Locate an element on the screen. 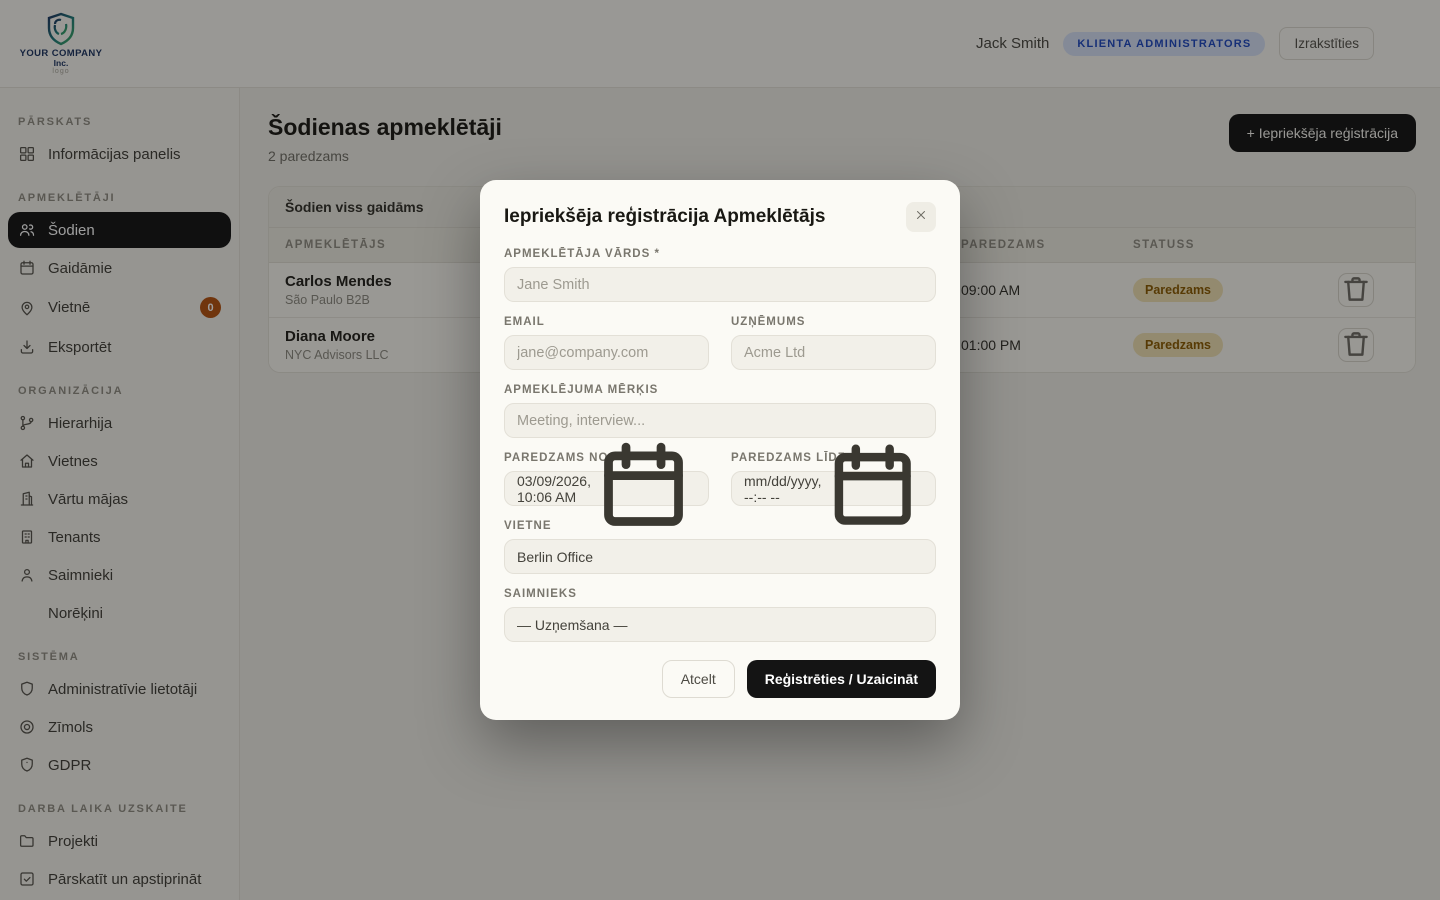 This screenshot has width=1440, height=900. company-input is located at coordinates (833, 352).